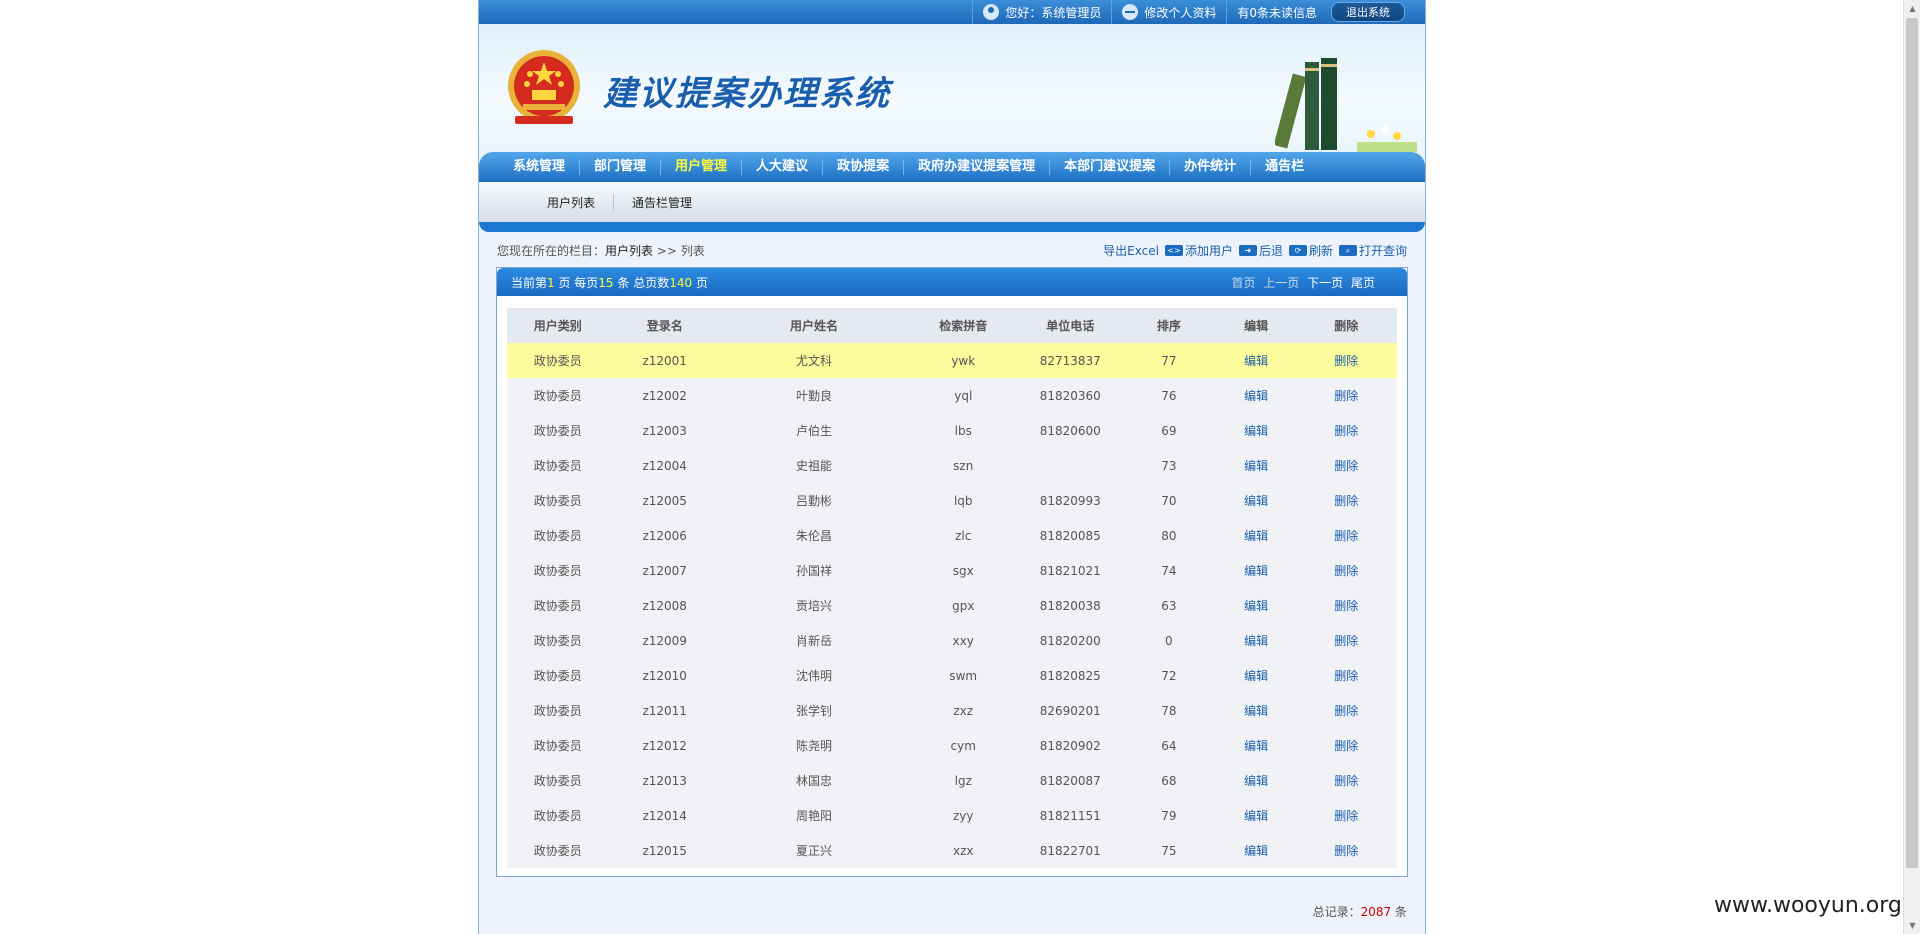 This screenshot has width=1920, height=934. Describe the element at coordinates (662, 202) in the screenshot. I see `subnav-notice-management: 通告栏管理` at that location.